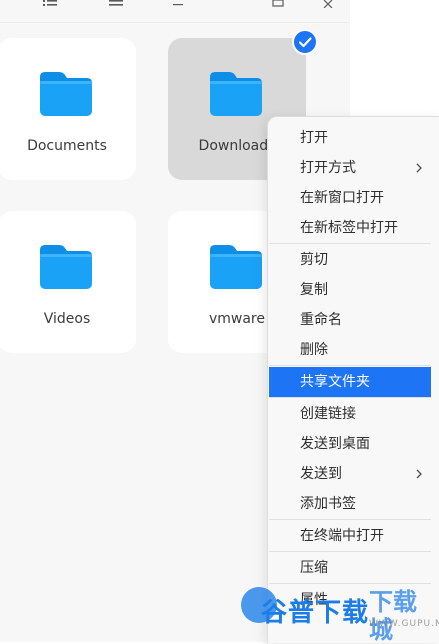 This screenshot has height=644, width=439. What do you see at coordinates (67, 146) in the screenshot?
I see `file-name: Documents` at bounding box center [67, 146].